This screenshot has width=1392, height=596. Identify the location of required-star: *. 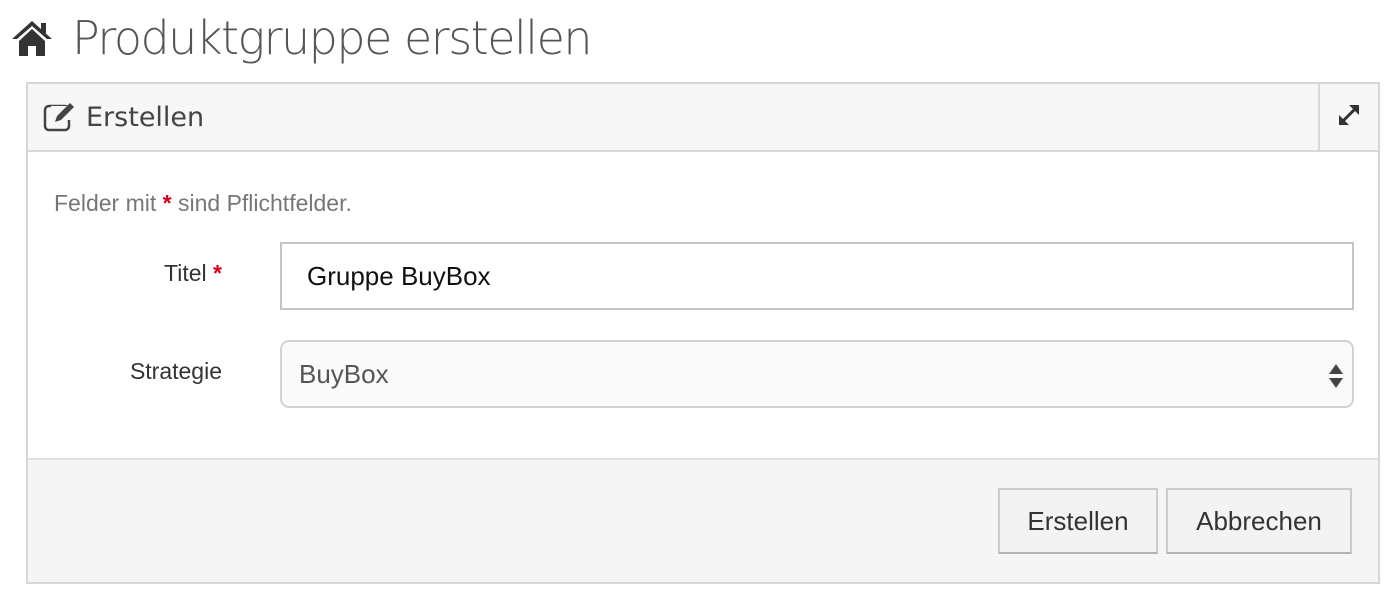
(167, 203).